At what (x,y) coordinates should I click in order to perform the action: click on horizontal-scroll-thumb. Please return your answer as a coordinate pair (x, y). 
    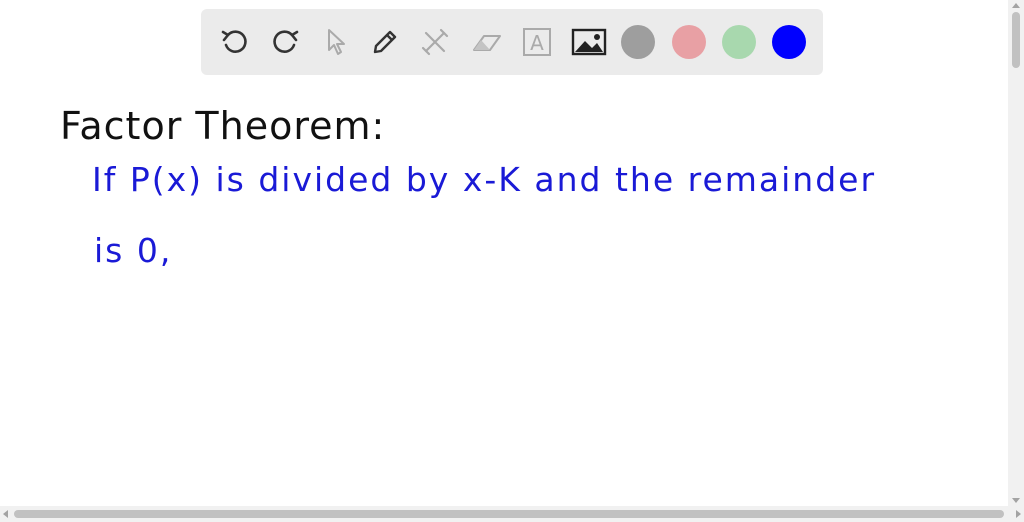
    Looking at the image, I should click on (509, 514).